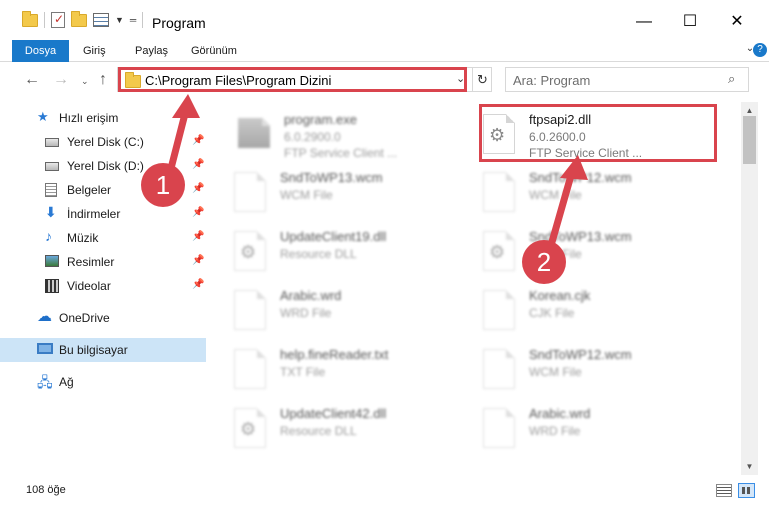 The width and height of the screenshot is (769, 517). What do you see at coordinates (103, 350) in the screenshot?
I see `sidebar-item-this-pc: Bu bilgisayar` at bounding box center [103, 350].